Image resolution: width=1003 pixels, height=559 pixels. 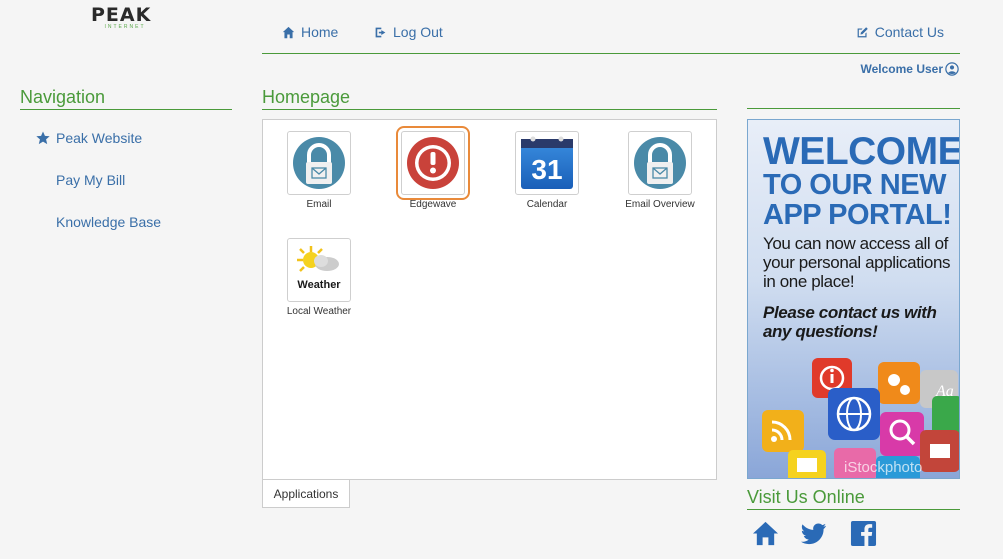 I want to click on app-edgewave: Edgewave, so click(x=433, y=168).